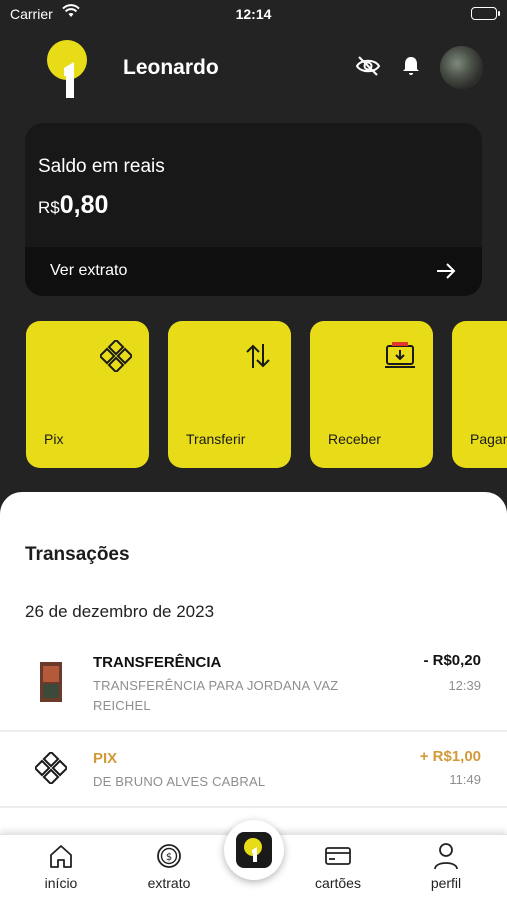 The width and height of the screenshot is (507, 900). Describe the element at coordinates (464, 685) in the screenshot. I see `transaction-time: 12:39` at that location.